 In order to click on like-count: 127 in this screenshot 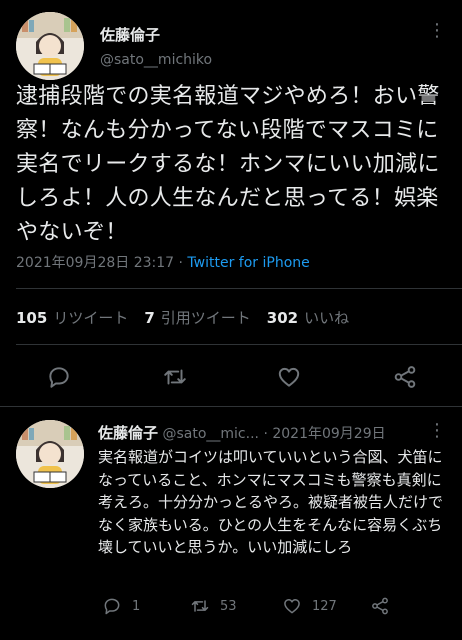, I will do `click(324, 606)`.